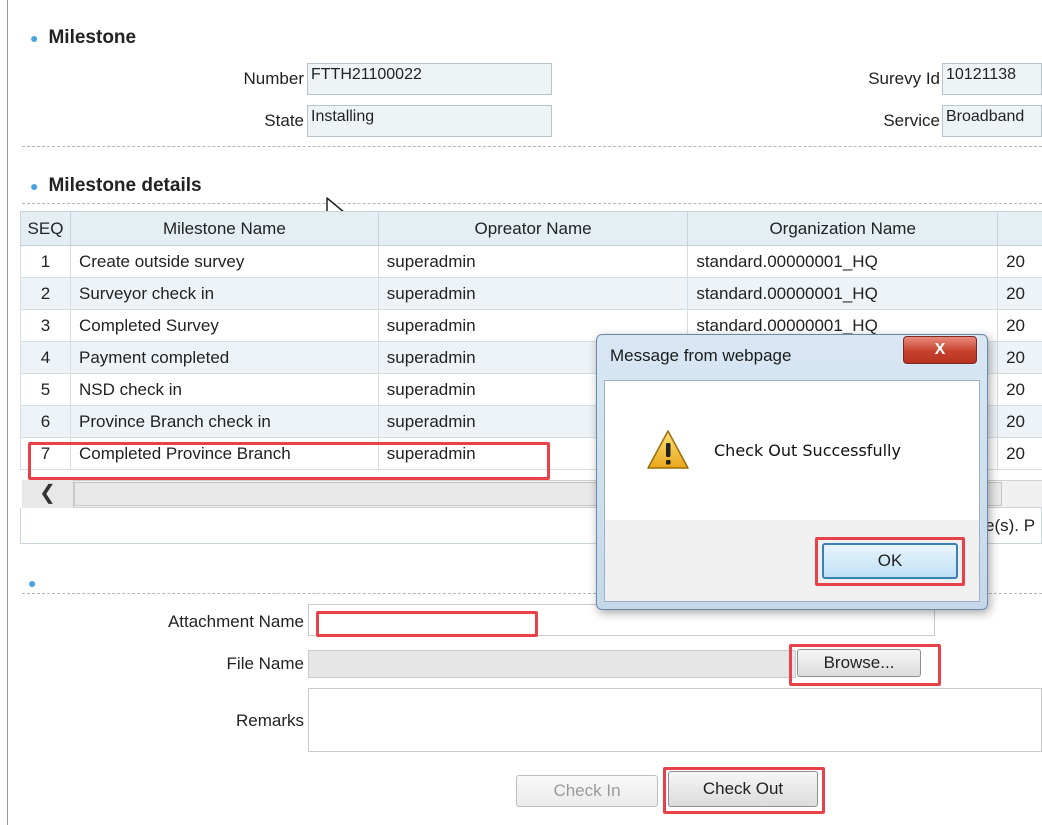 The image size is (1042, 825). Describe the element at coordinates (45, 357) in the screenshot. I see `cell-seq: 4` at that location.